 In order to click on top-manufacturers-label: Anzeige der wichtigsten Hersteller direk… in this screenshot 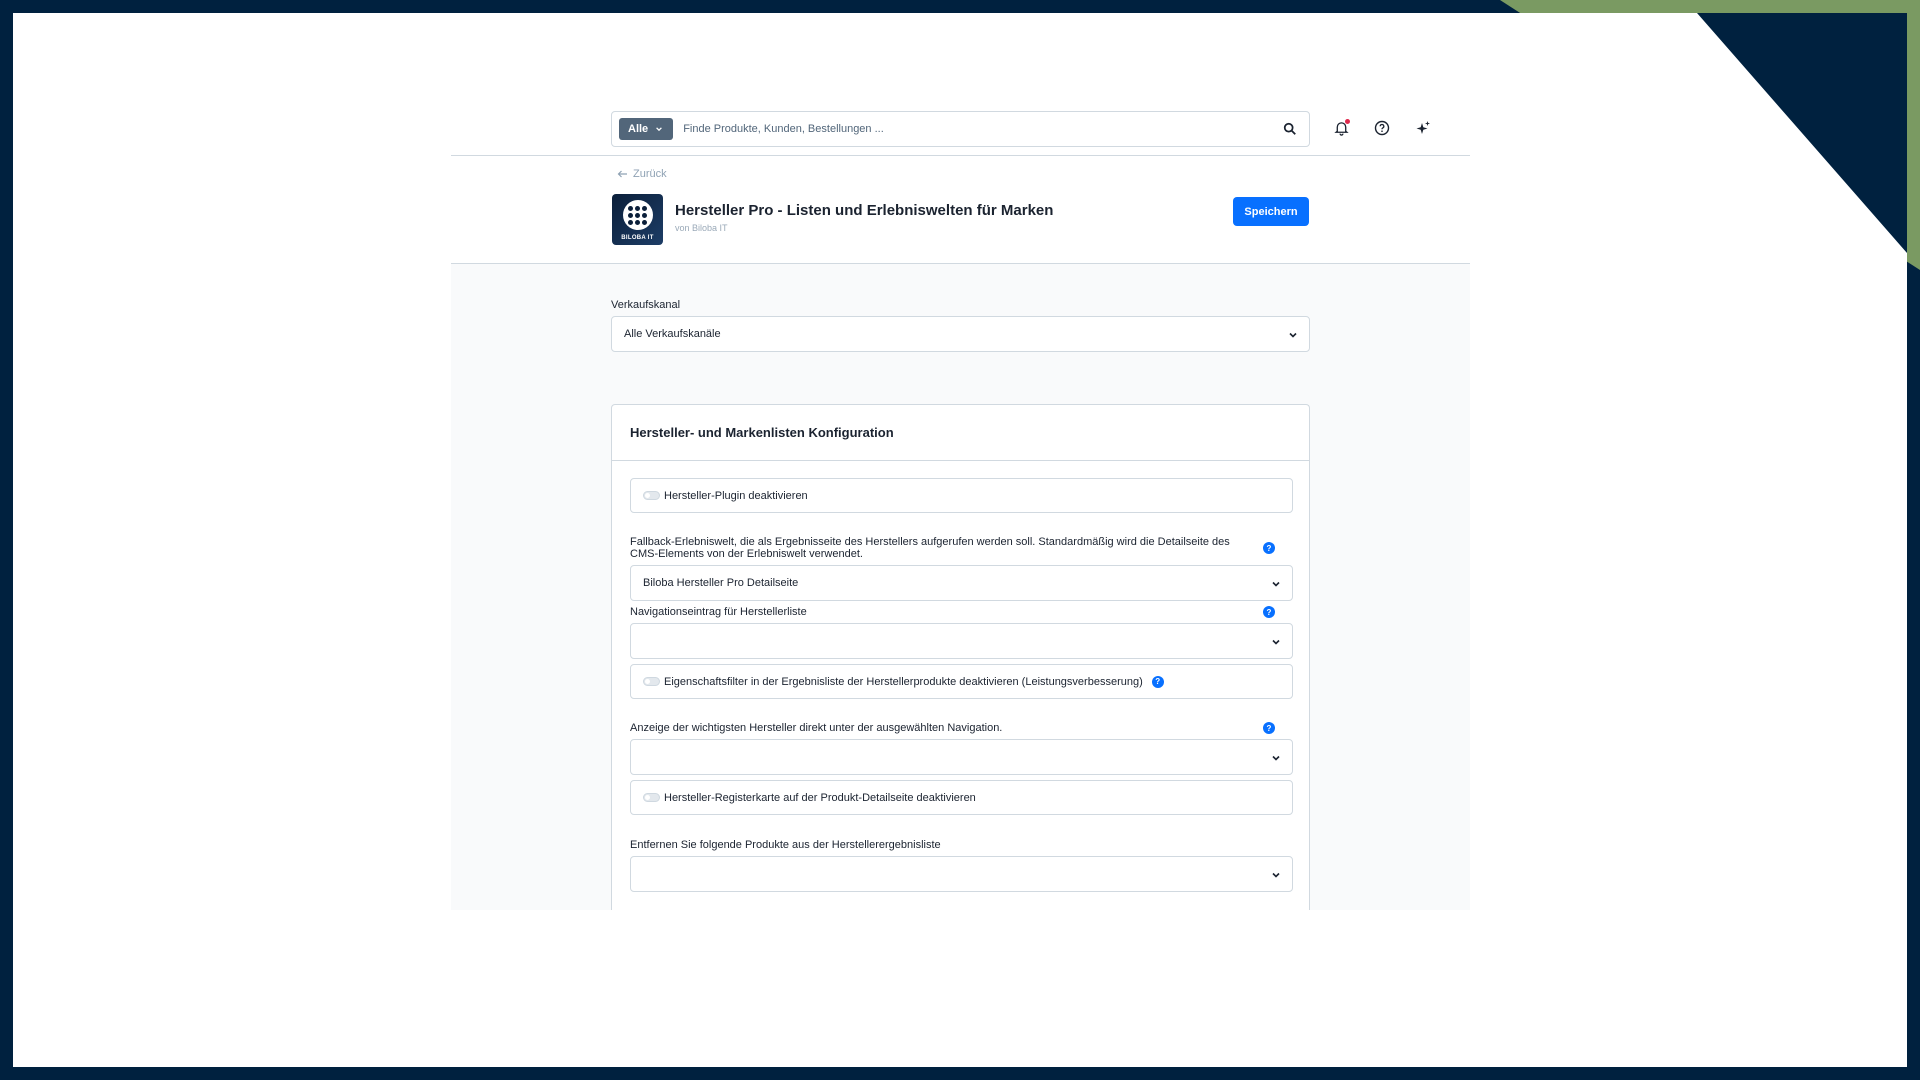, I will do `click(816, 728)`.